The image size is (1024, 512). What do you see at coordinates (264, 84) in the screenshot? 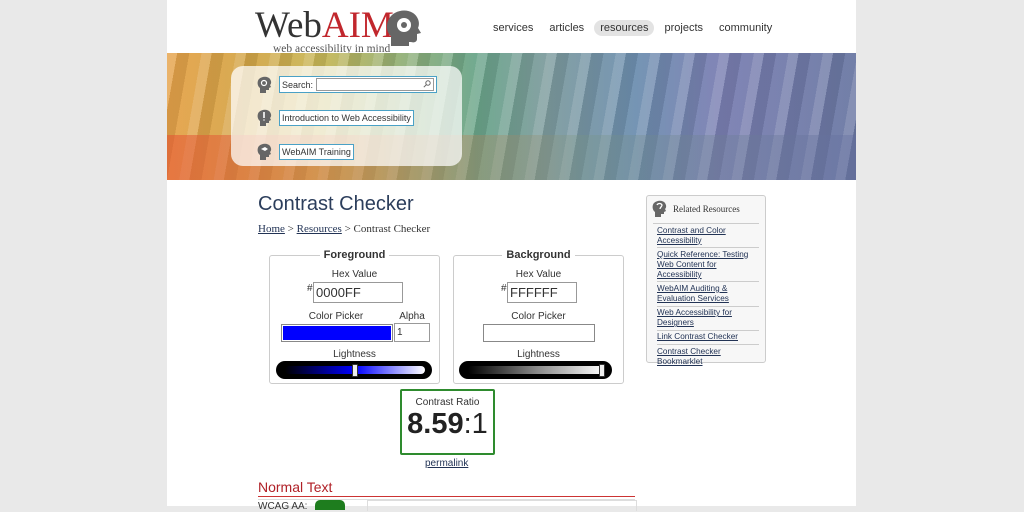
I see `search-head-icon` at bounding box center [264, 84].